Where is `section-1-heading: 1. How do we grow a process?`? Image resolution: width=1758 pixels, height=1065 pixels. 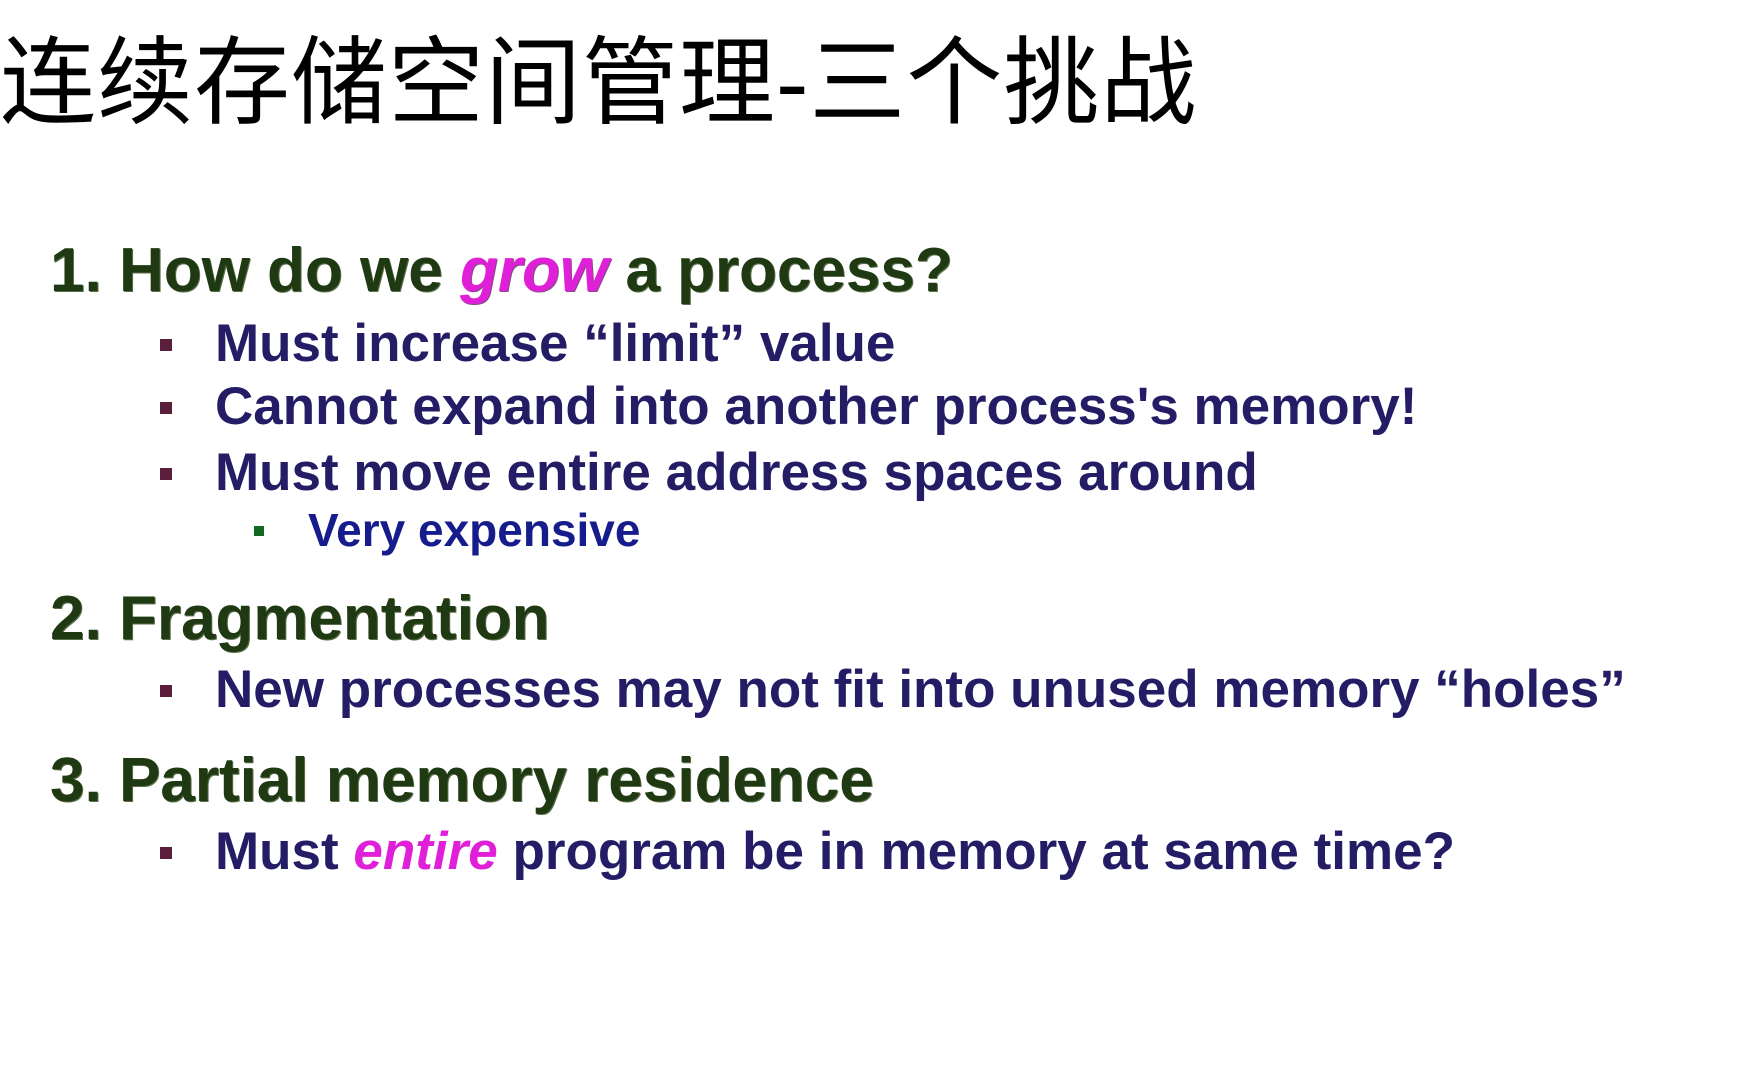
section-1-heading: 1. How do we grow a process? is located at coordinates (501, 271).